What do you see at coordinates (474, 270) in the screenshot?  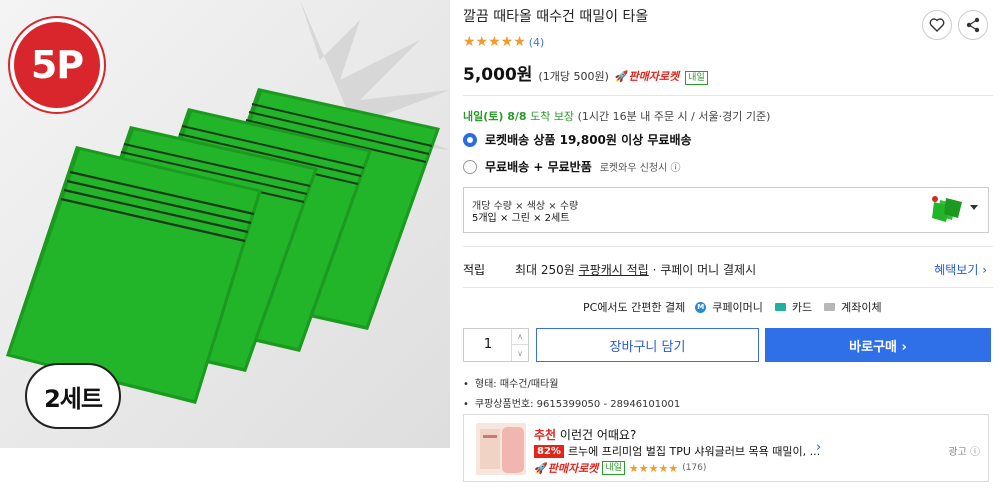 I see `reward-label: 적립` at bounding box center [474, 270].